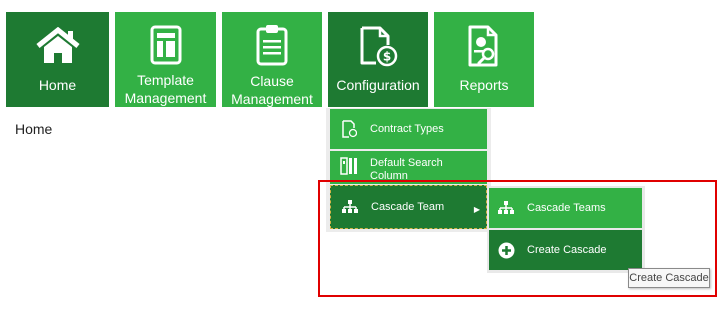  Describe the element at coordinates (272, 90) in the screenshot. I see `nav-tile-clause-label: Clause Management` at that location.